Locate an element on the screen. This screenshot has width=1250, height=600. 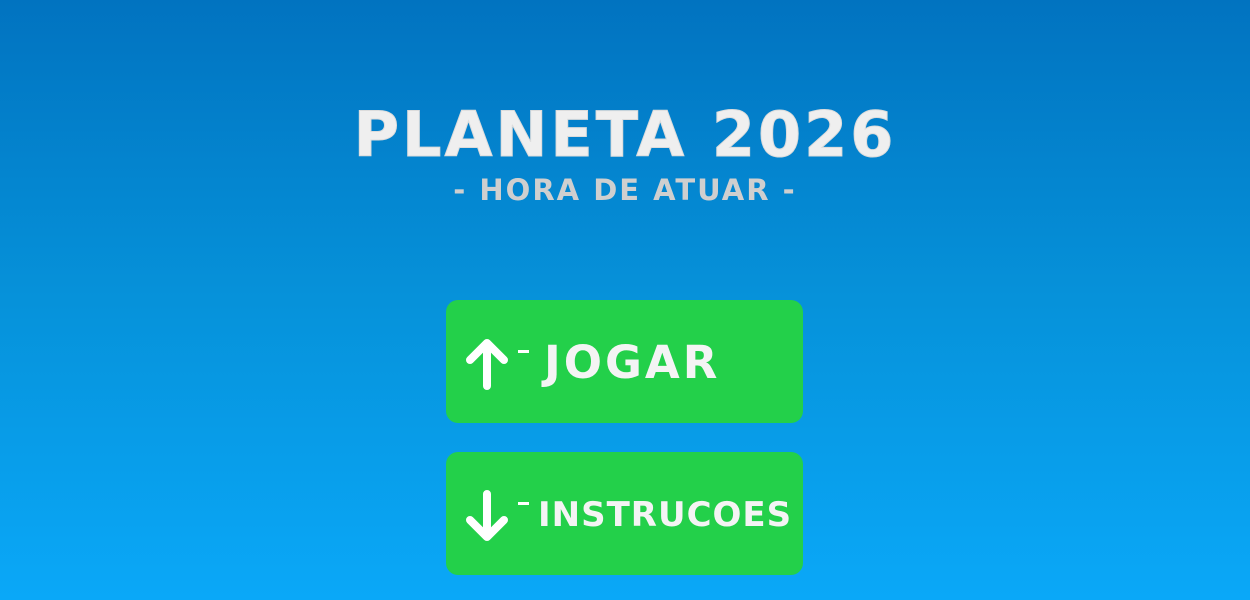
arrow-up-icon is located at coordinates (487, 364).